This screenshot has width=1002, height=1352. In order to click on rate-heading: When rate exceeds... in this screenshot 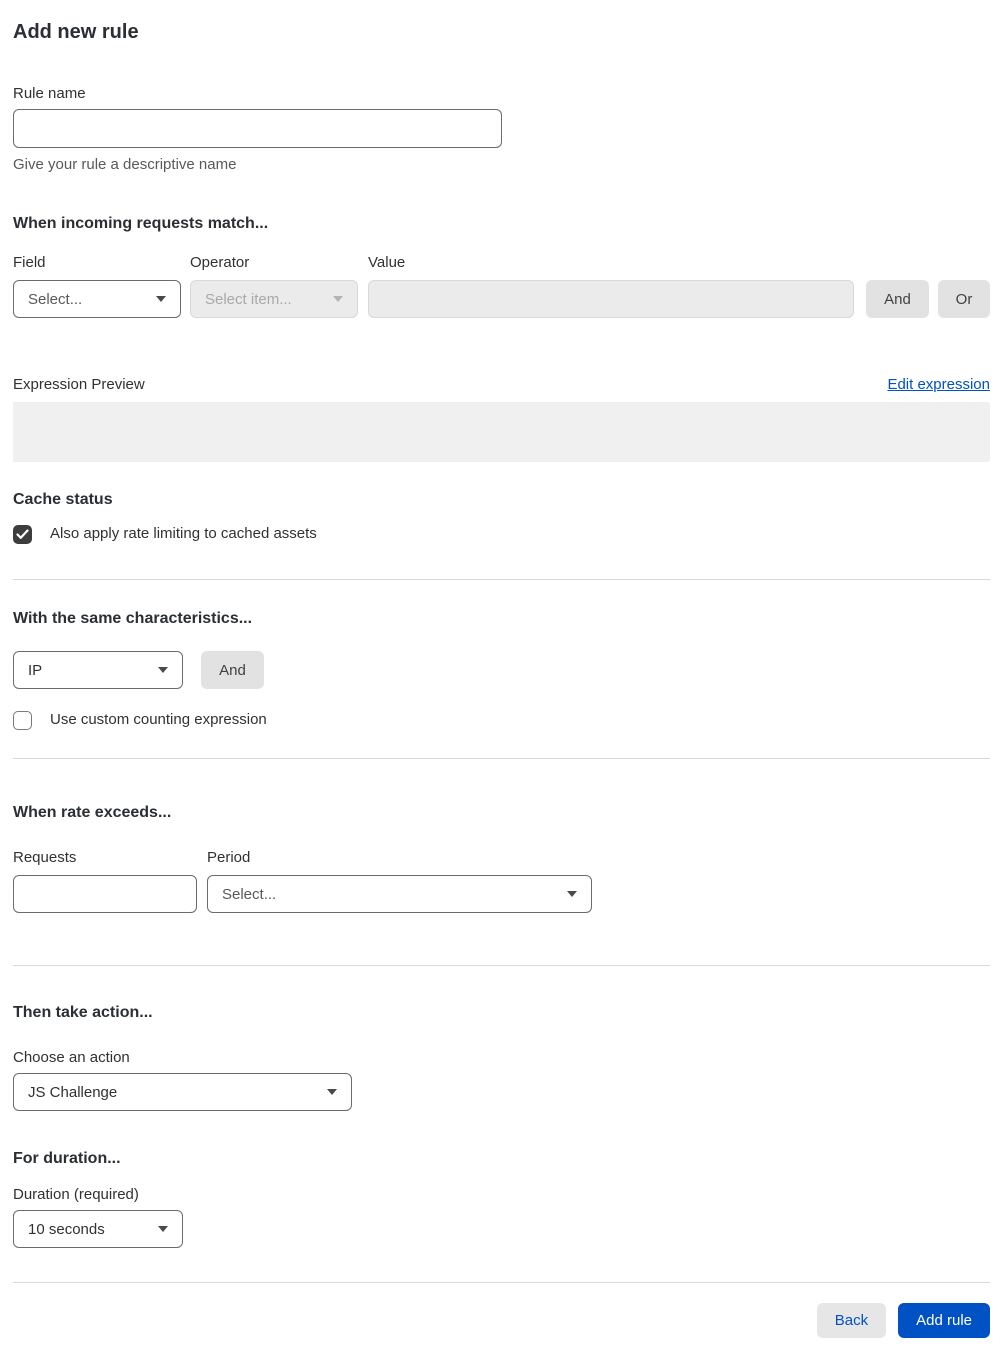, I will do `click(92, 812)`.